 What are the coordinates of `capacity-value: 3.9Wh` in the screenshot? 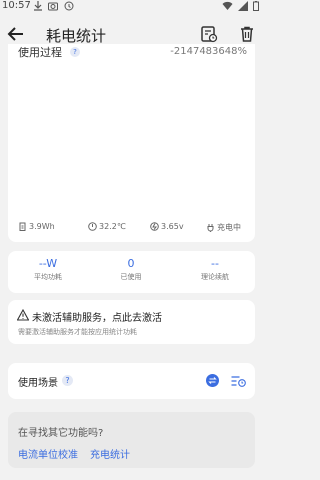 It's located at (42, 226).